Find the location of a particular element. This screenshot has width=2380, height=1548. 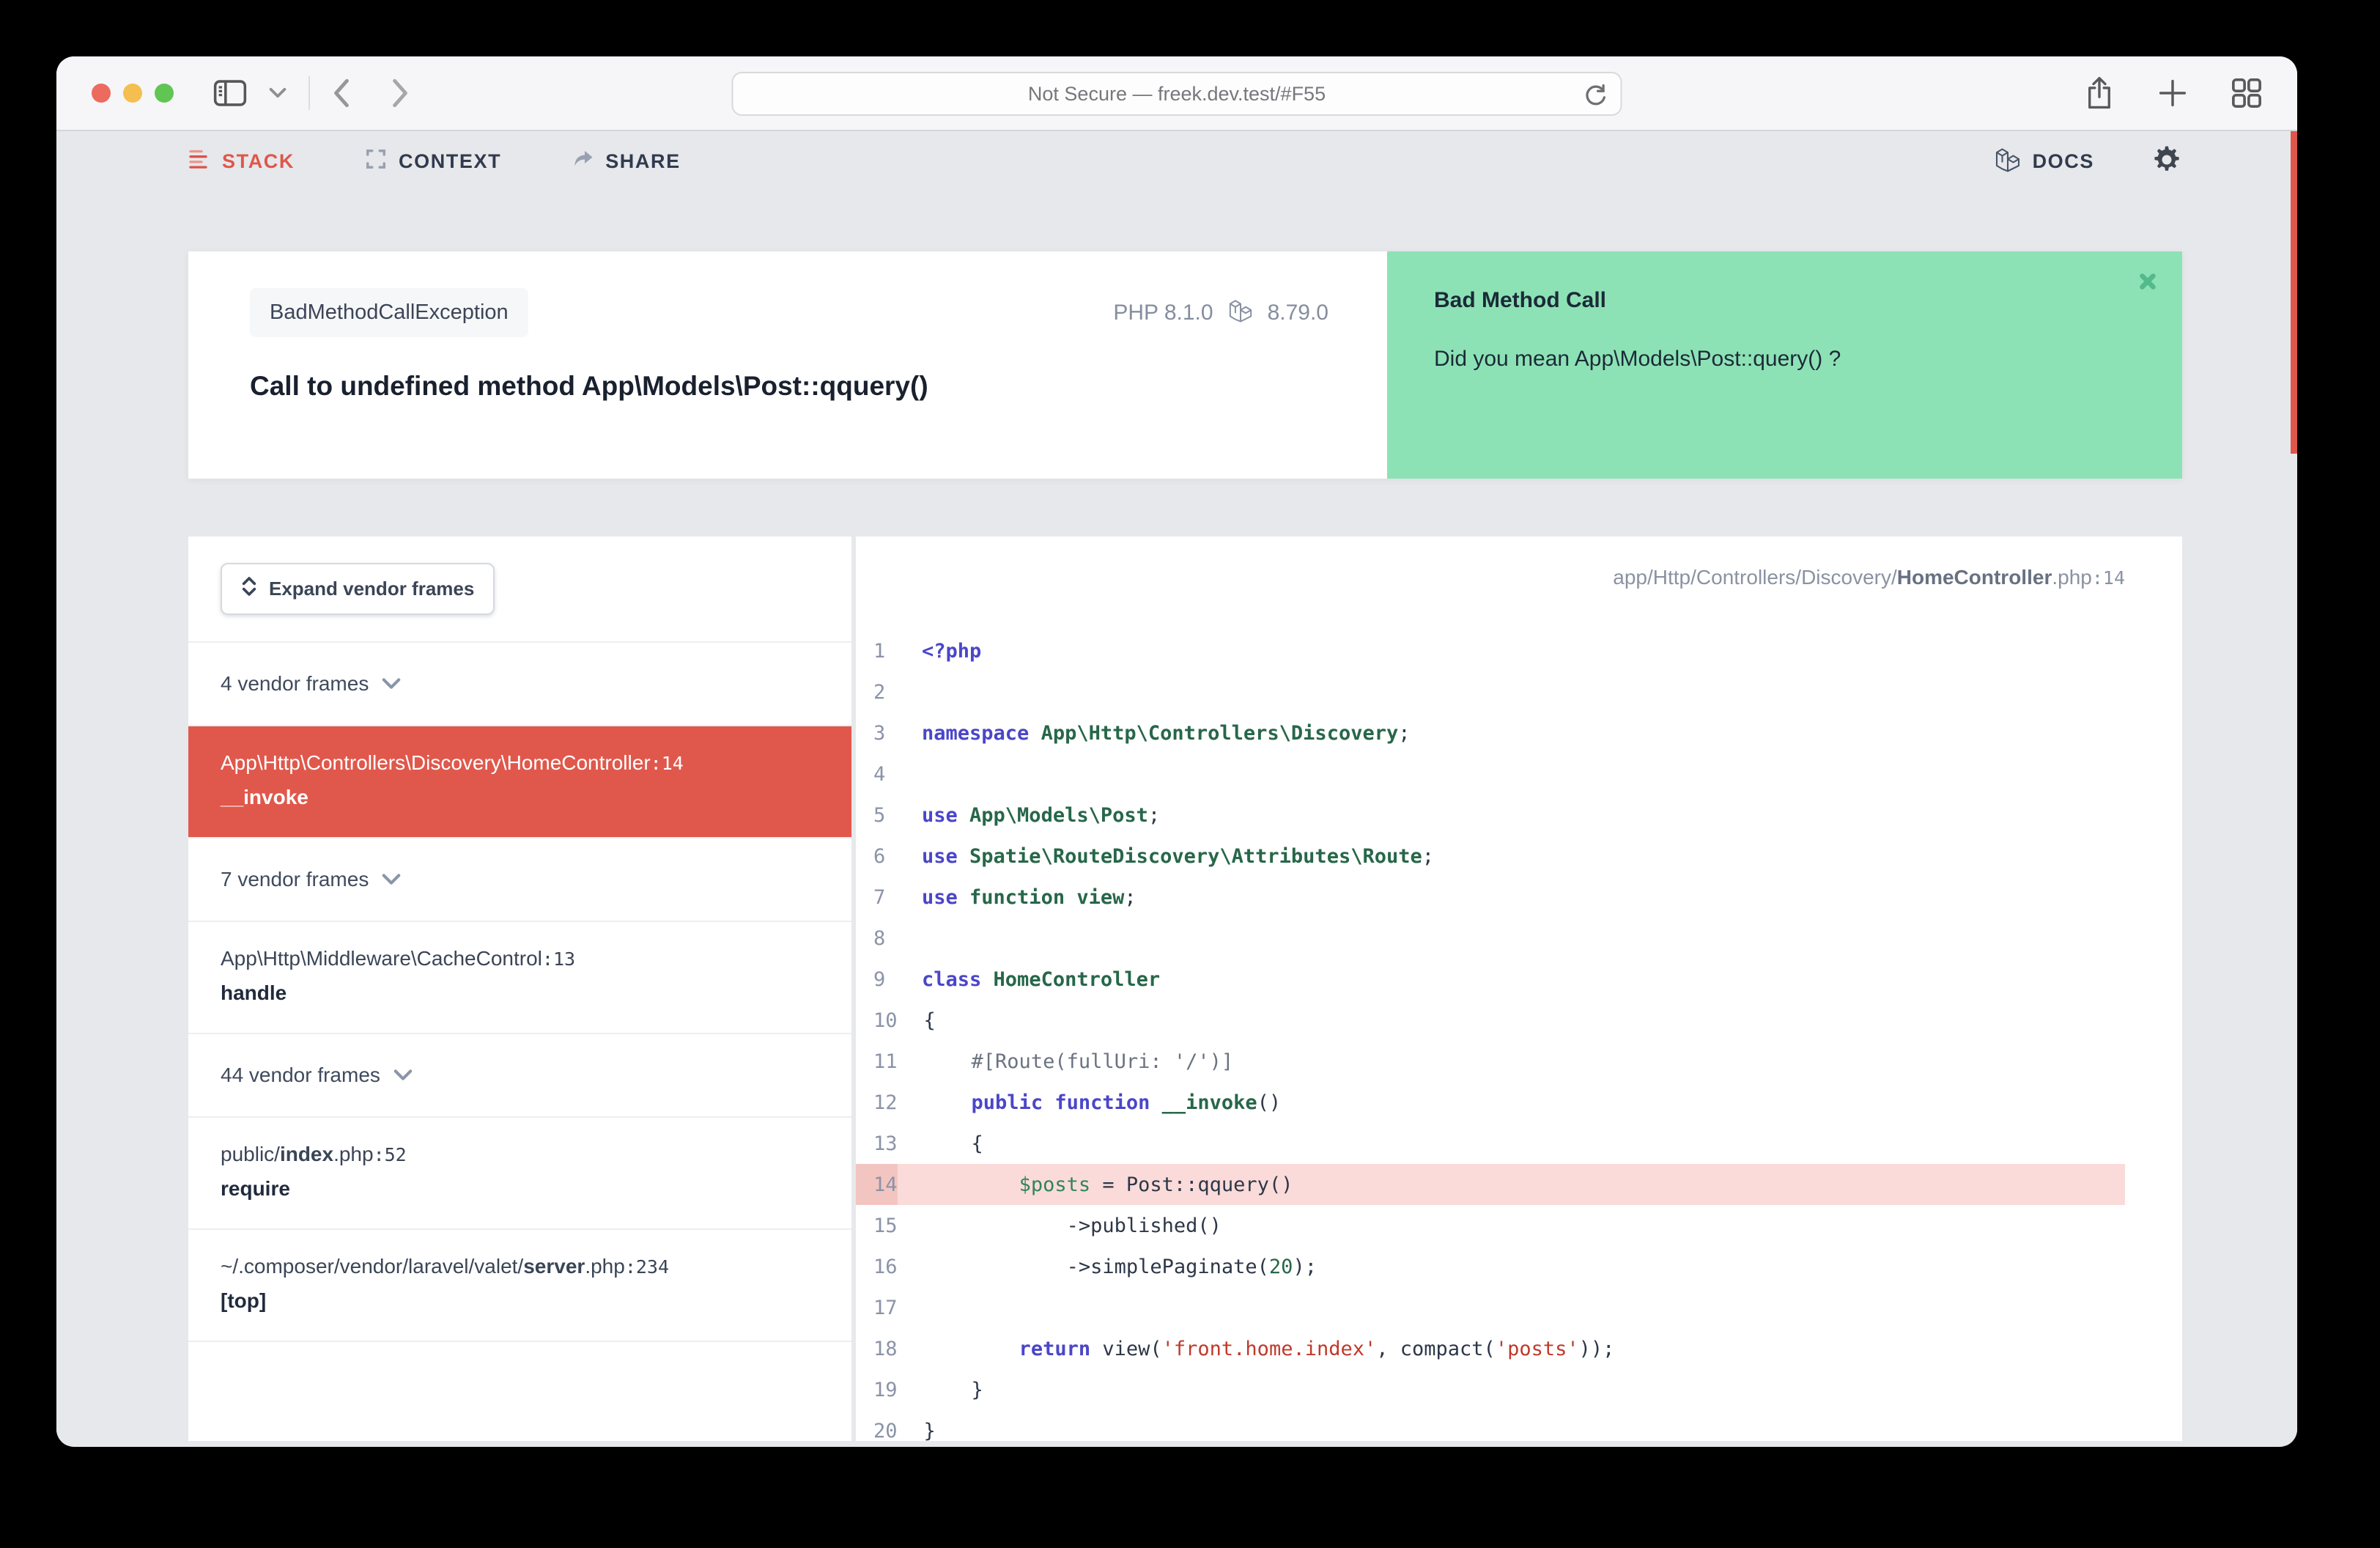

line-source: <?php is located at coordinates (952, 651).